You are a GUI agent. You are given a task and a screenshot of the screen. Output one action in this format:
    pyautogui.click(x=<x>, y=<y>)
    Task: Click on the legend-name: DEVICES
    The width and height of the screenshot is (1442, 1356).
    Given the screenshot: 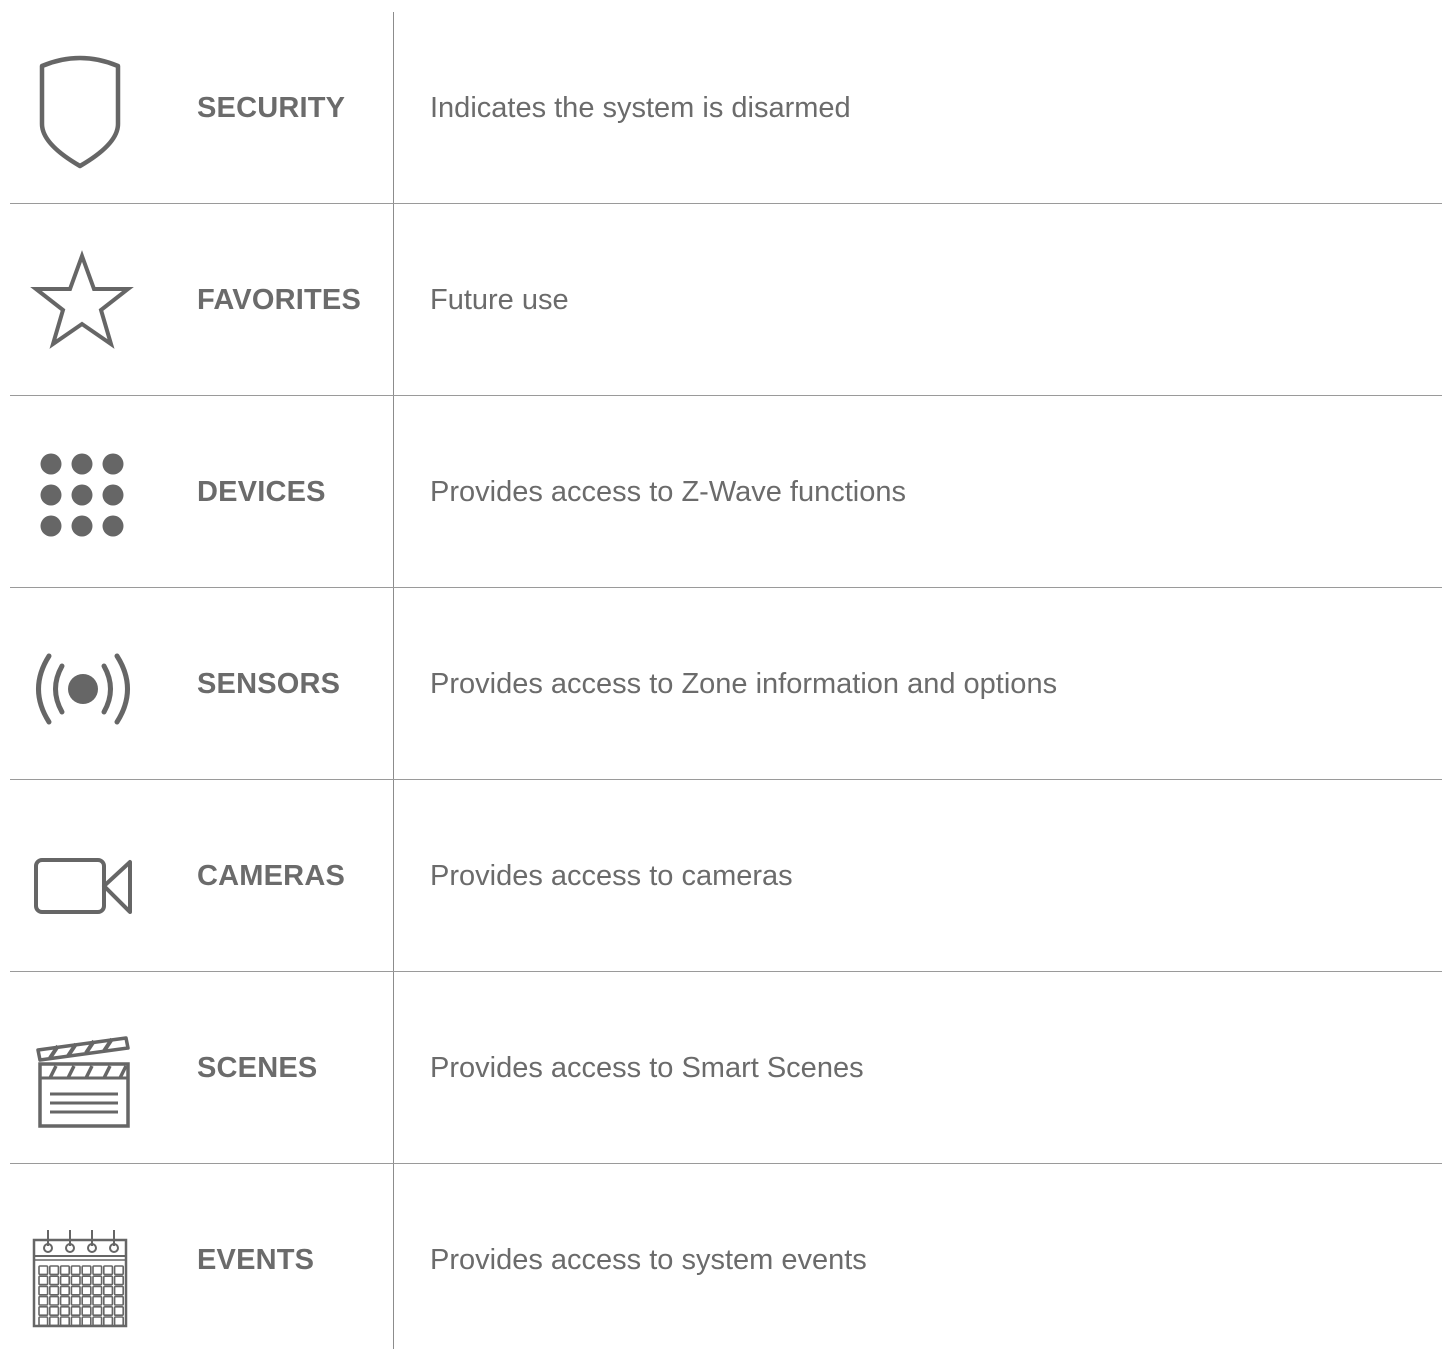 What is the action you would take?
    pyautogui.click(x=261, y=492)
    